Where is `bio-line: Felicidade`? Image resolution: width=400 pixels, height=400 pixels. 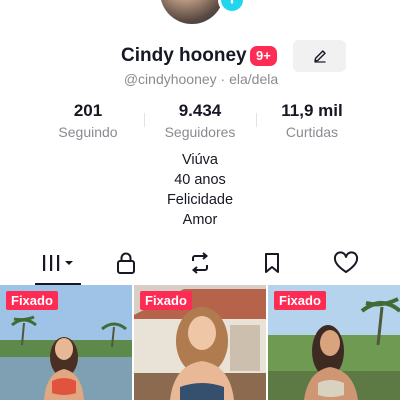 bio-line: Felicidade is located at coordinates (200, 200).